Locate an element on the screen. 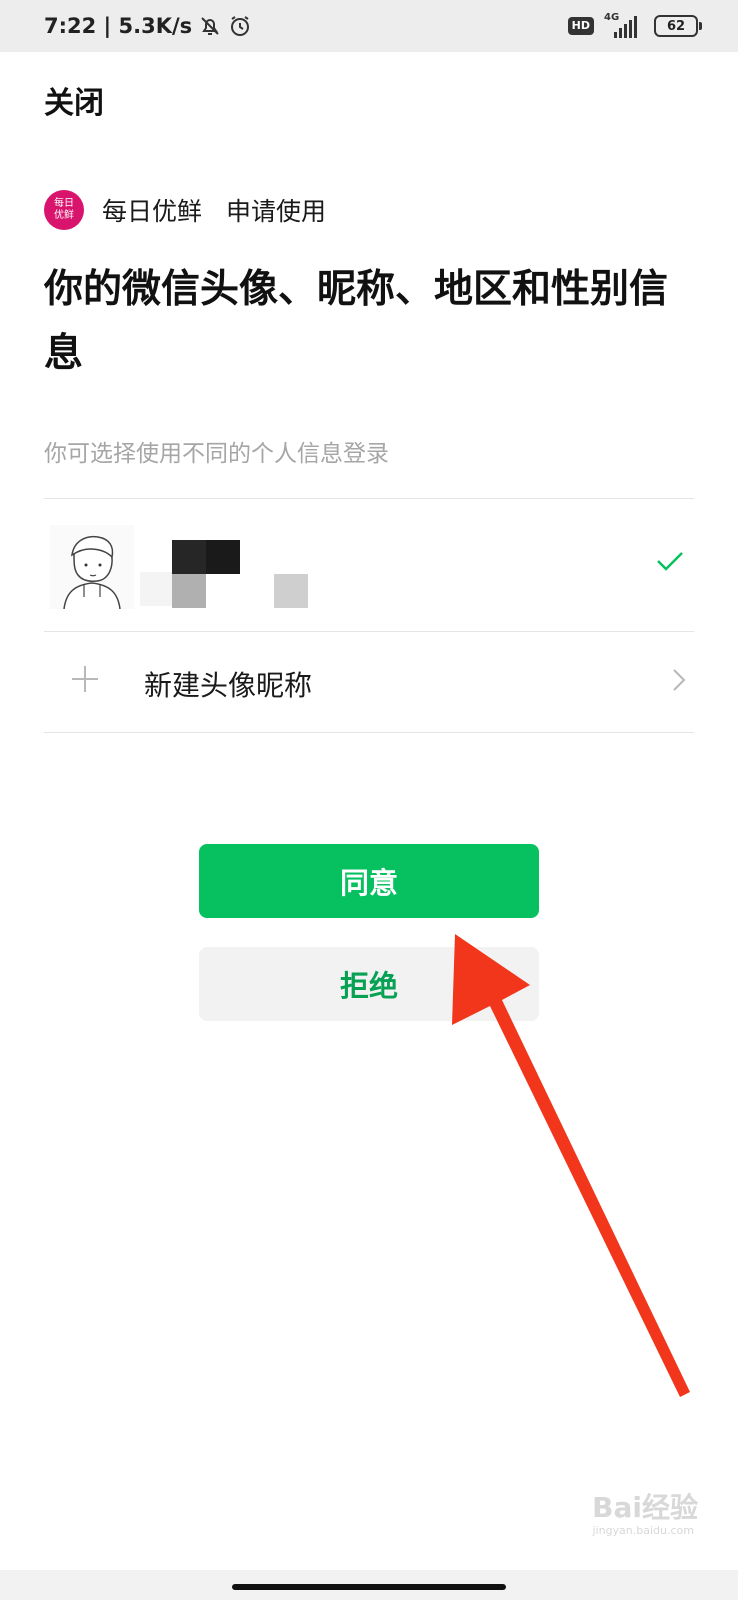 The height and width of the screenshot is (1600, 738). chevron-right-icon is located at coordinates (679, 682).